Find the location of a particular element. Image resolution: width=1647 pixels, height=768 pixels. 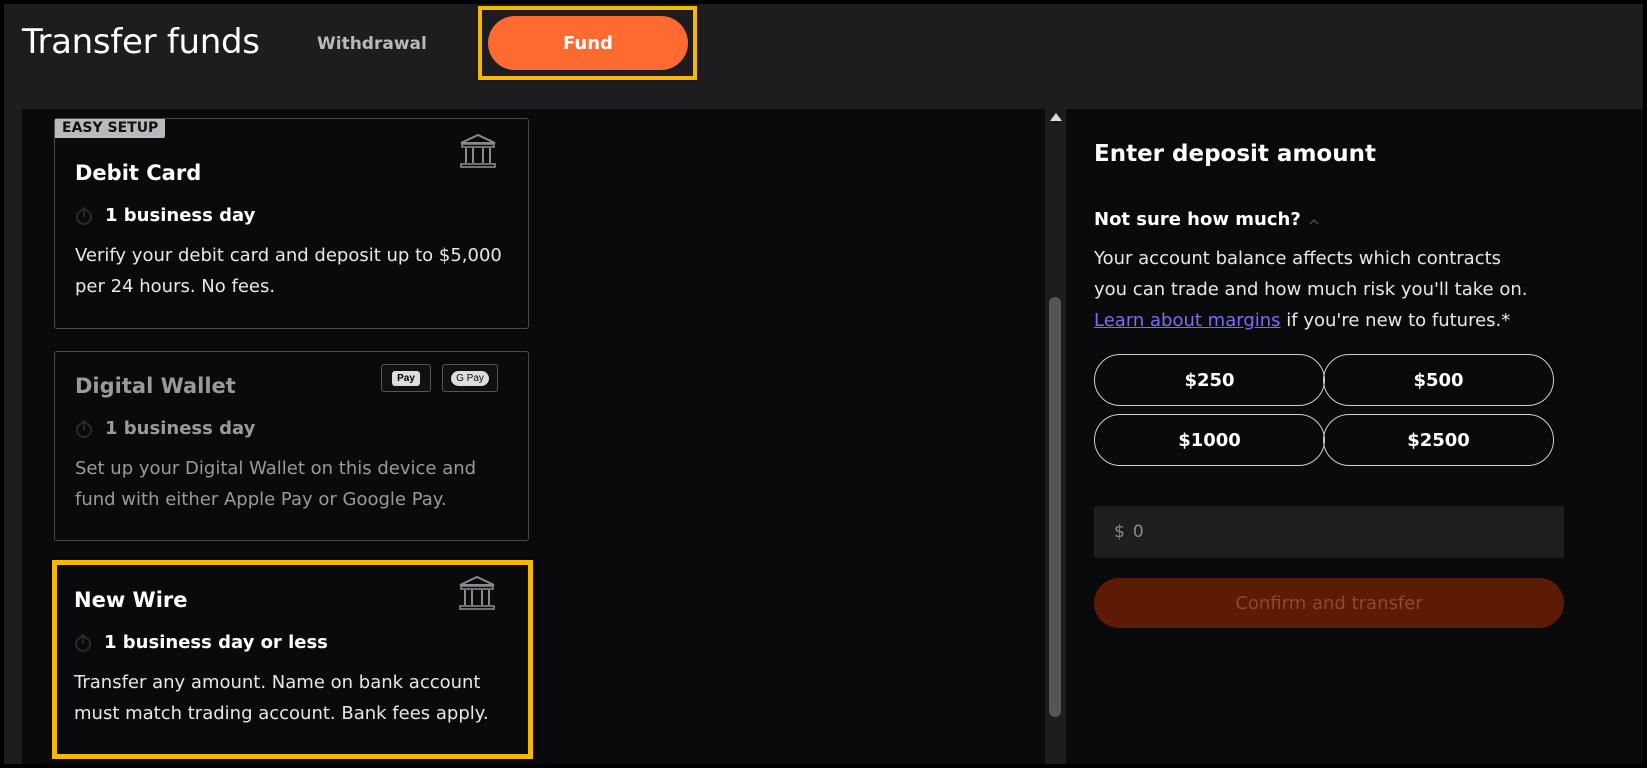

header: Transfer funds Withdrawal Fund is located at coordinates (823, 56).